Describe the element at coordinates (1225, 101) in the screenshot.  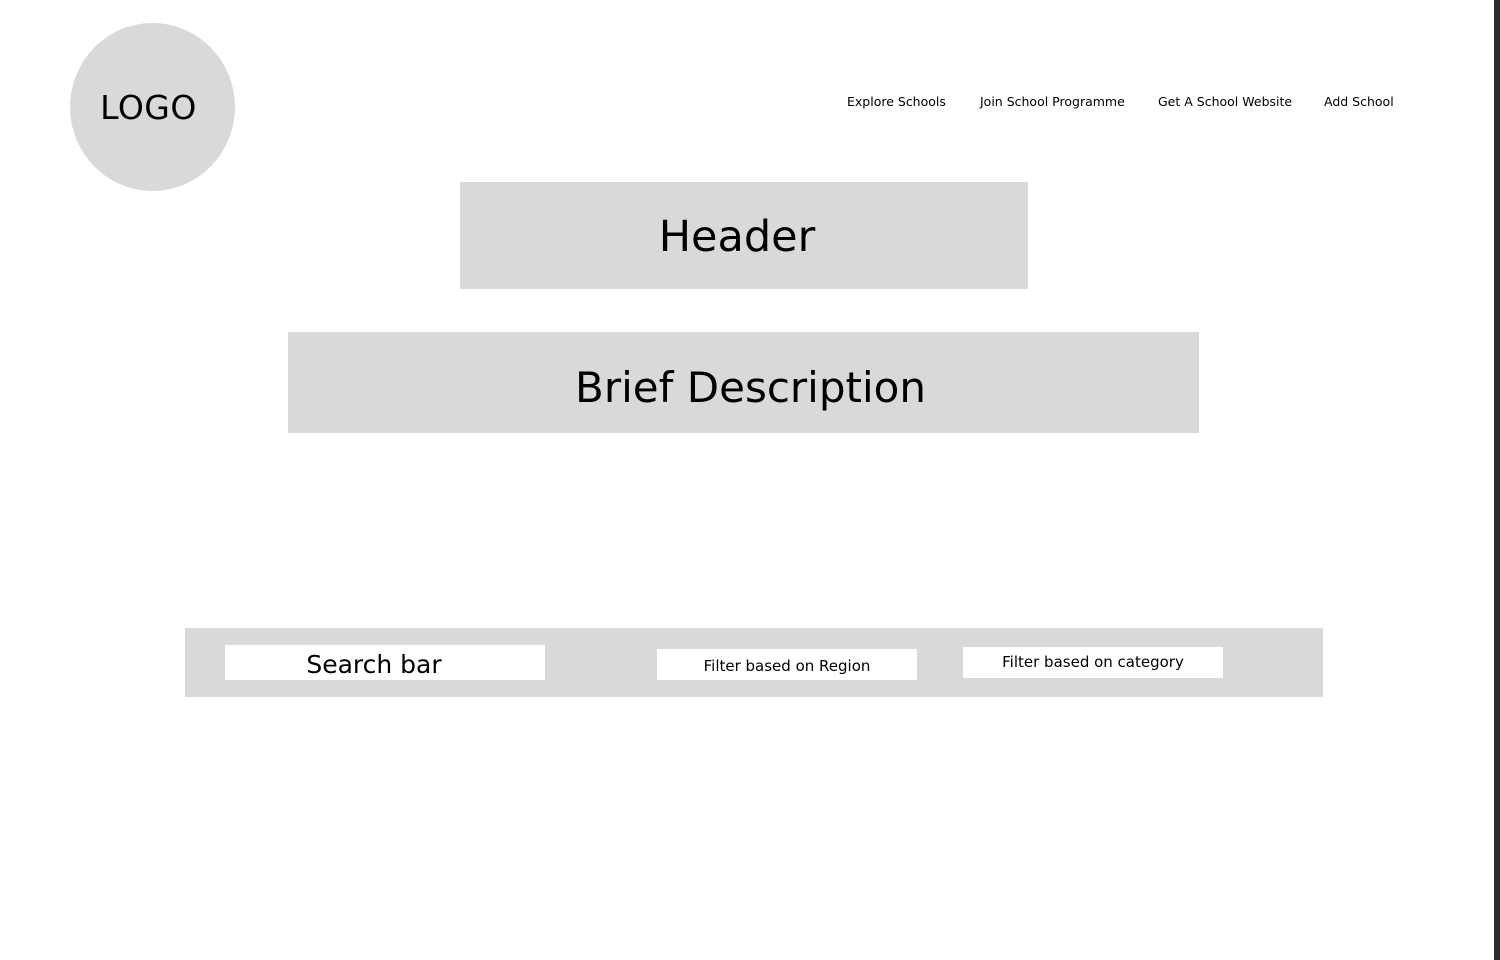
I see `nav-link-get-a-school-website: Get A School Website` at that location.